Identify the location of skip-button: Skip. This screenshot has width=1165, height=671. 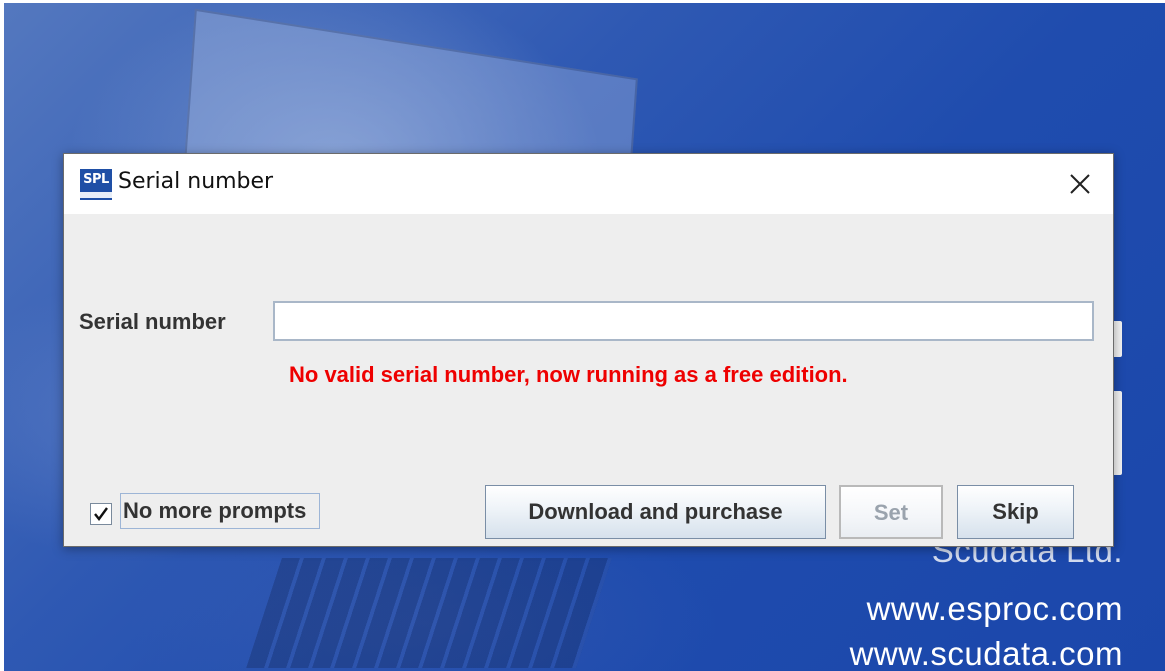
(1015, 512).